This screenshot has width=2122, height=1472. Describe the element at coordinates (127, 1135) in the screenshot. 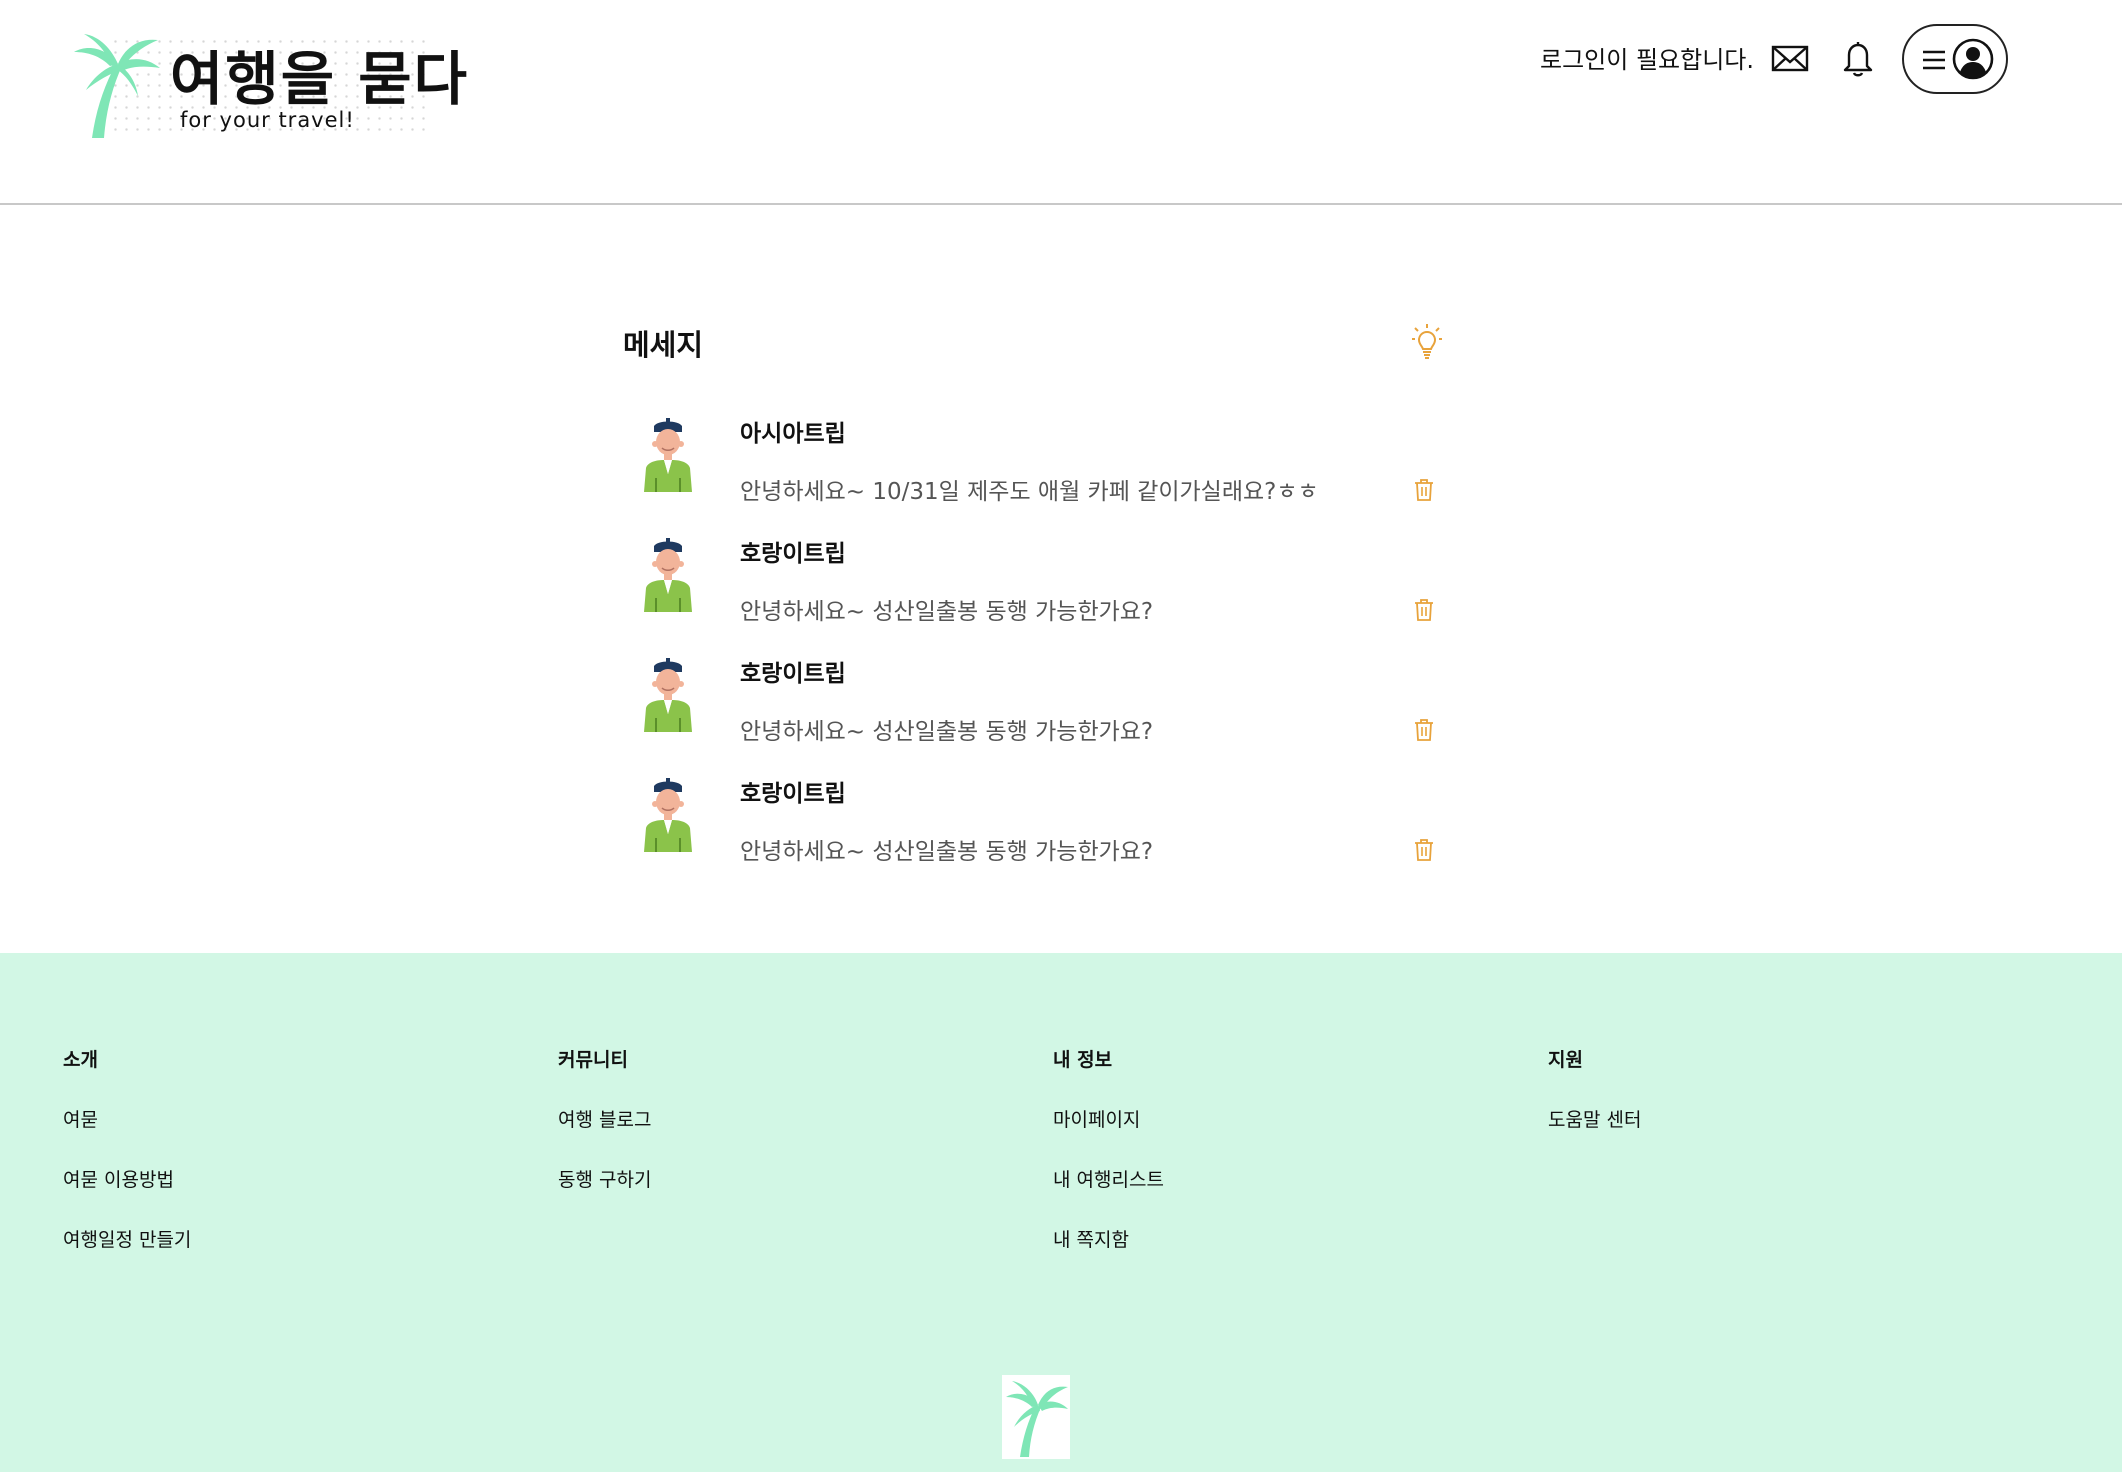

I see `footer-link: 여묻` at that location.